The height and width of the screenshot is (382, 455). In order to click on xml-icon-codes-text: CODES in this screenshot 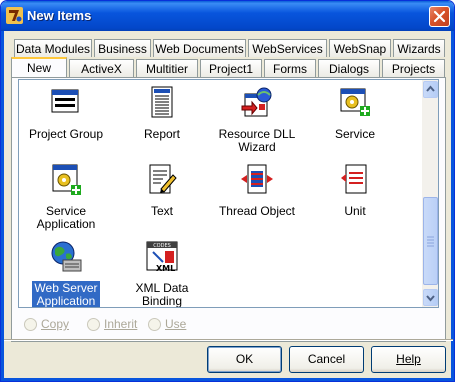, I will do `click(162, 246)`.